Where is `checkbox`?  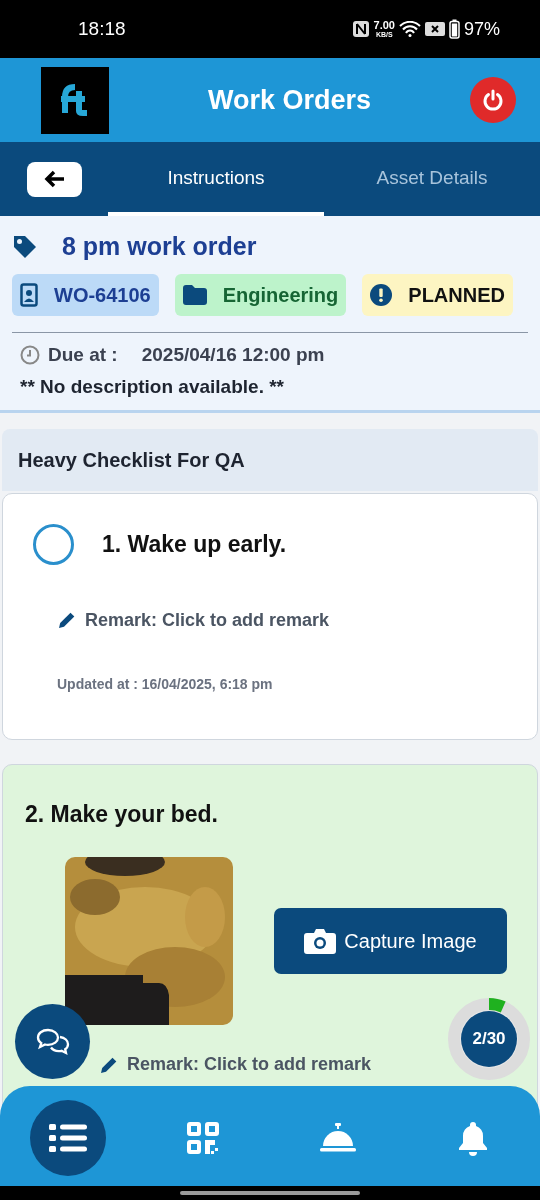
checkbox is located at coordinates (53, 544).